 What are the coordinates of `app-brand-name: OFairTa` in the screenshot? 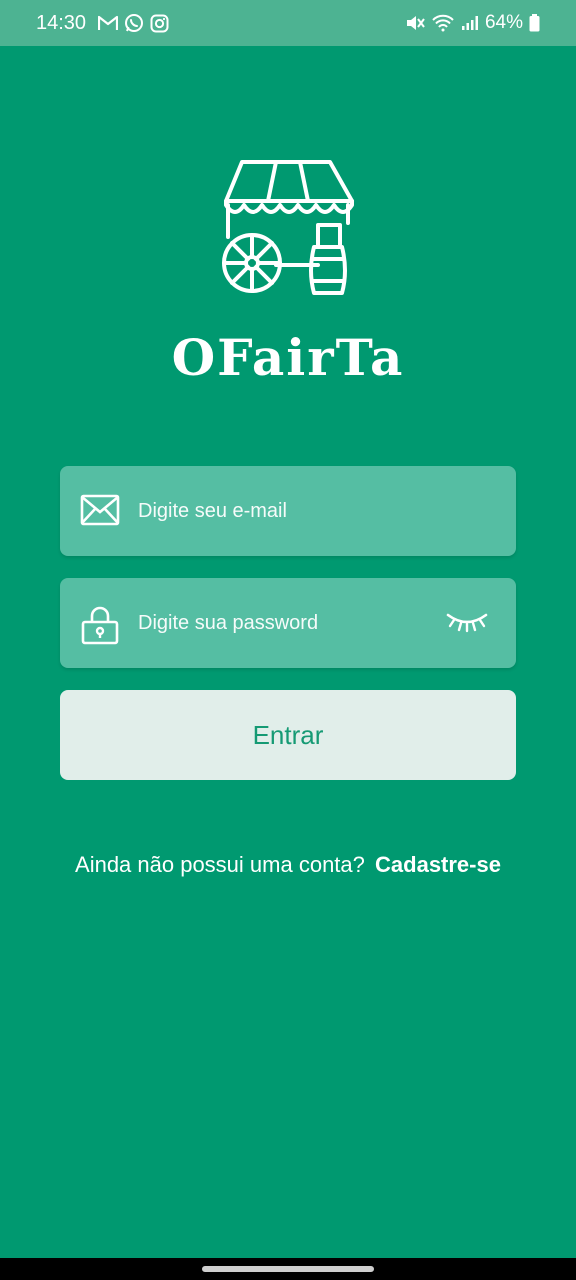 It's located at (288, 357).